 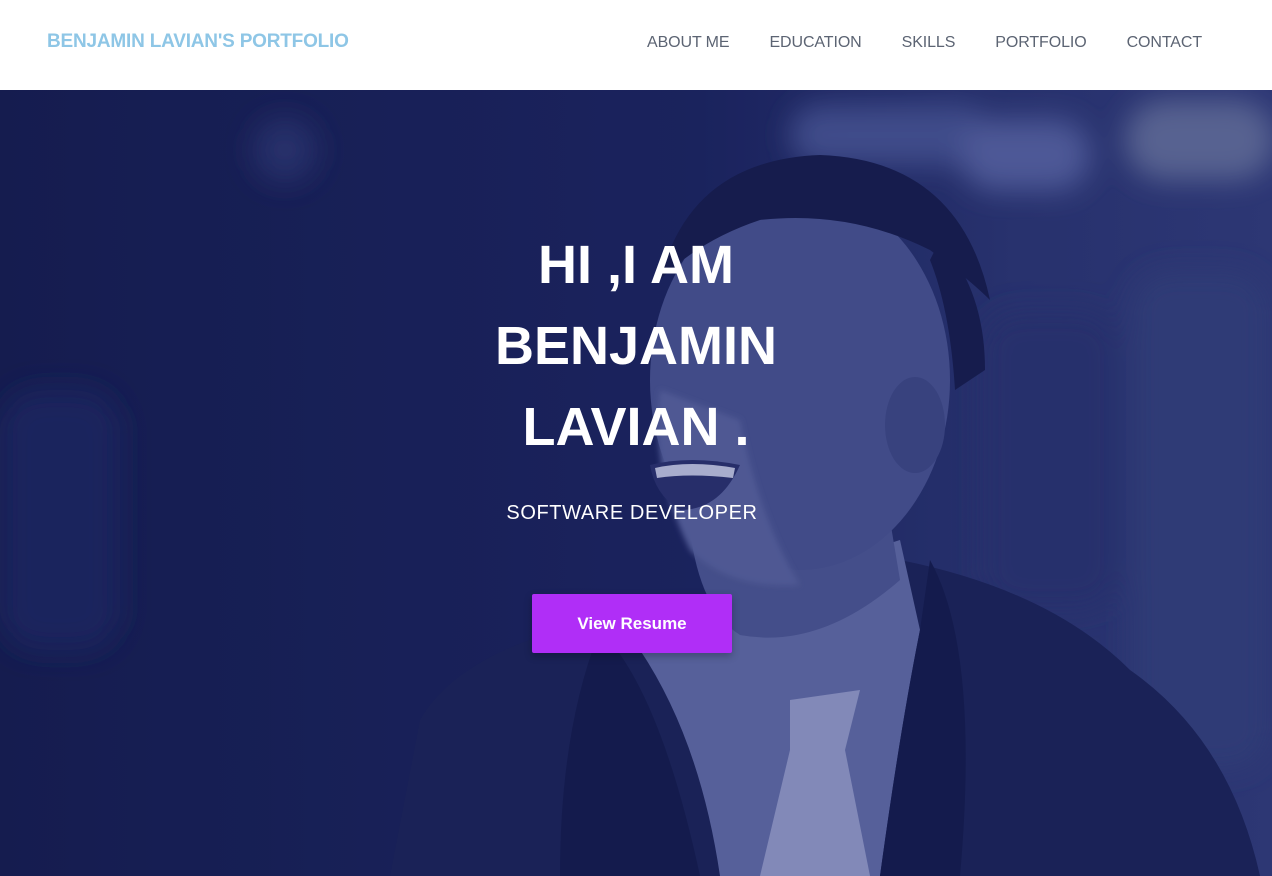 I want to click on nav-link-contact: CONTACT, so click(x=1165, y=42).